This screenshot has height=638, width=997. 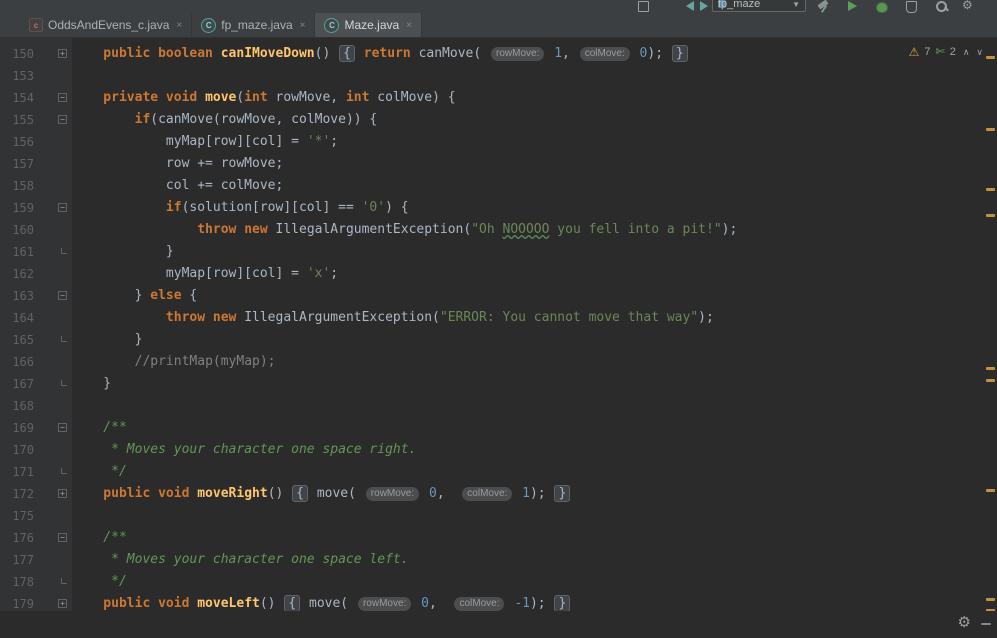 What do you see at coordinates (534, 296) in the screenshot?
I see `code-line: } else {` at bounding box center [534, 296].